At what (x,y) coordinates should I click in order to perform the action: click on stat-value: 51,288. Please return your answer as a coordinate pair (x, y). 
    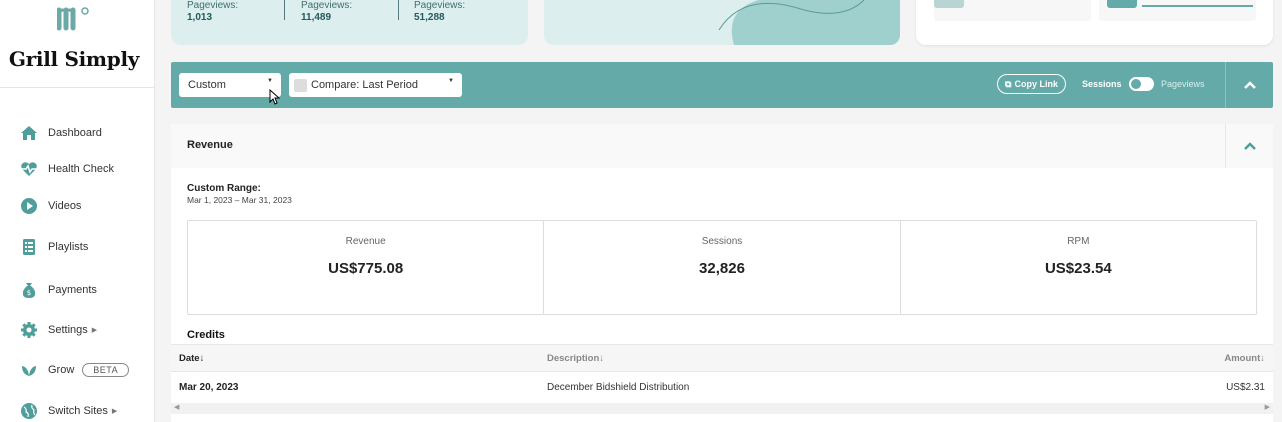
    Looking at the image, I should click on (429, 17).